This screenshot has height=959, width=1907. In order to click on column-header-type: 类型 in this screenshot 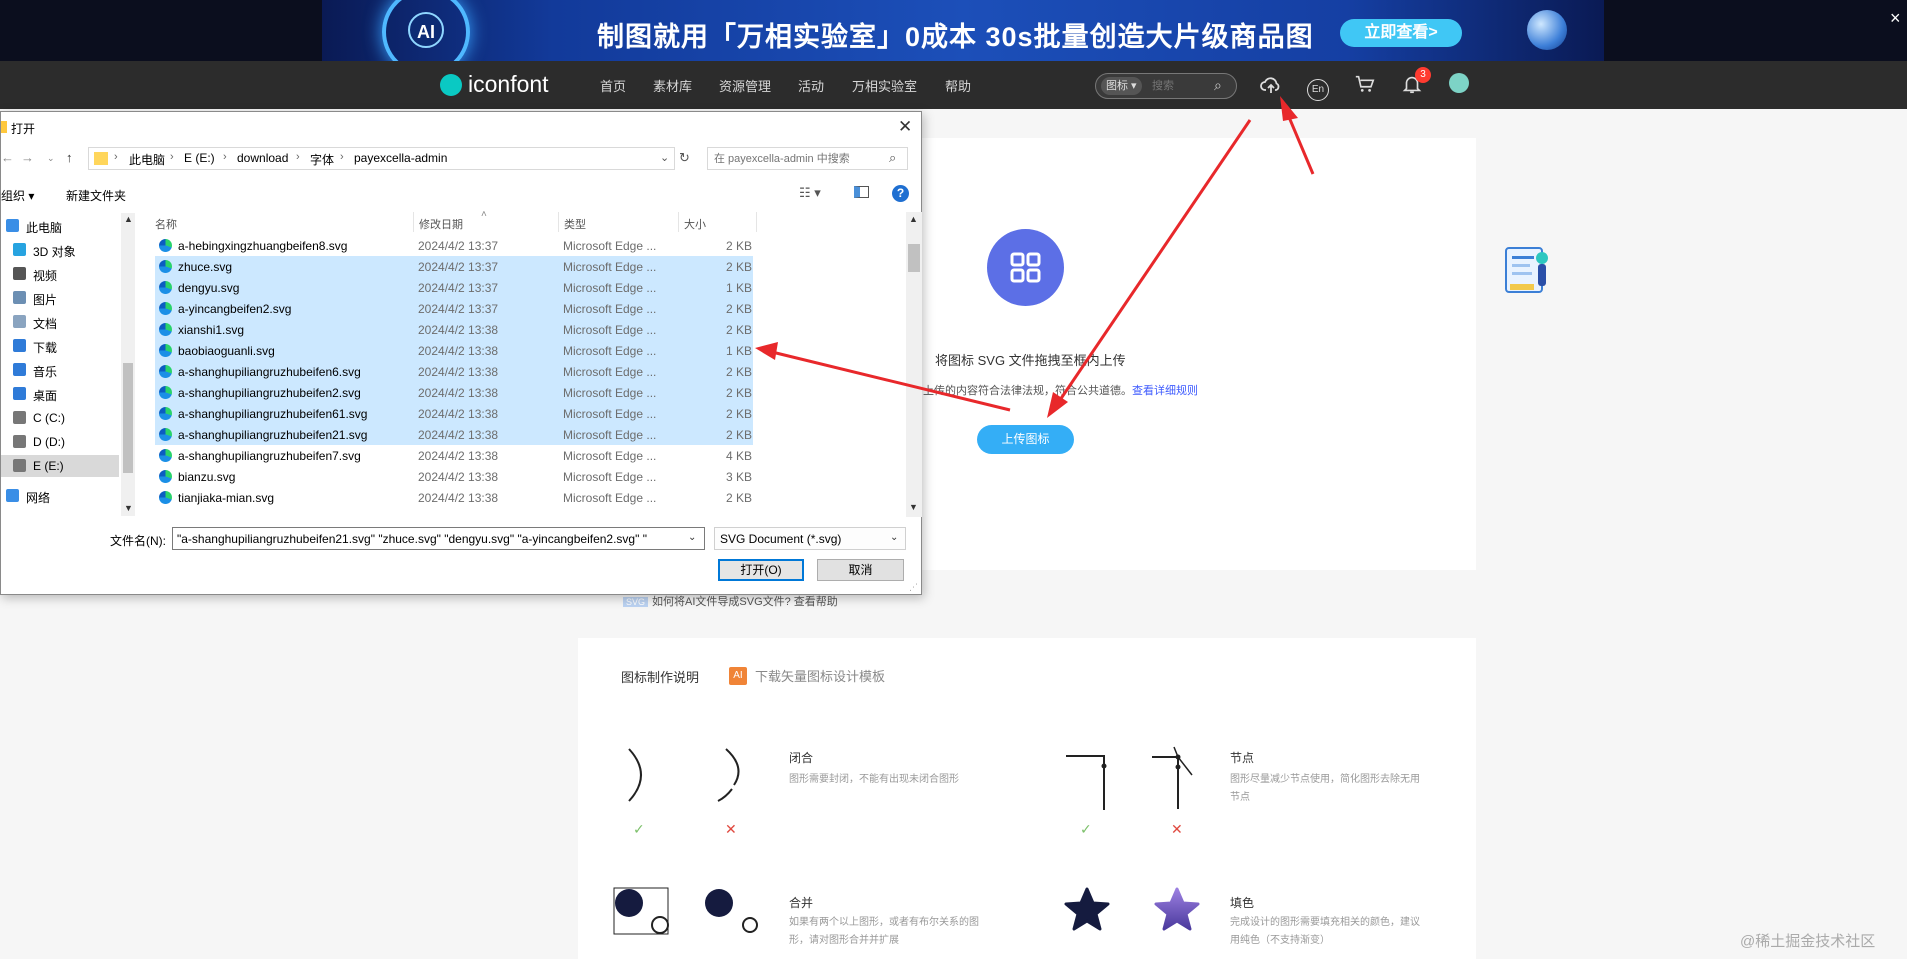, I will do `click(575, 224)`.